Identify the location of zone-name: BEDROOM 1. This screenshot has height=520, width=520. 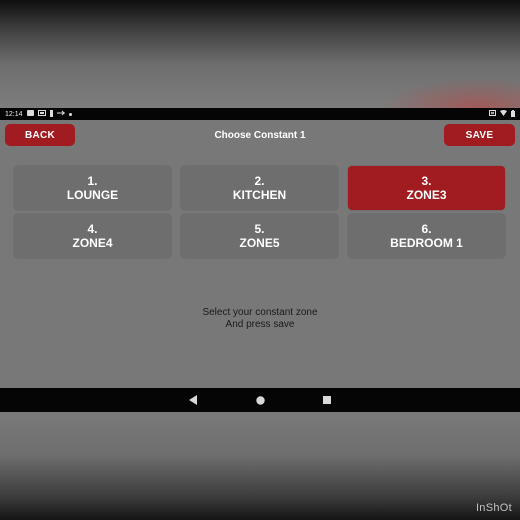
(426, 243).